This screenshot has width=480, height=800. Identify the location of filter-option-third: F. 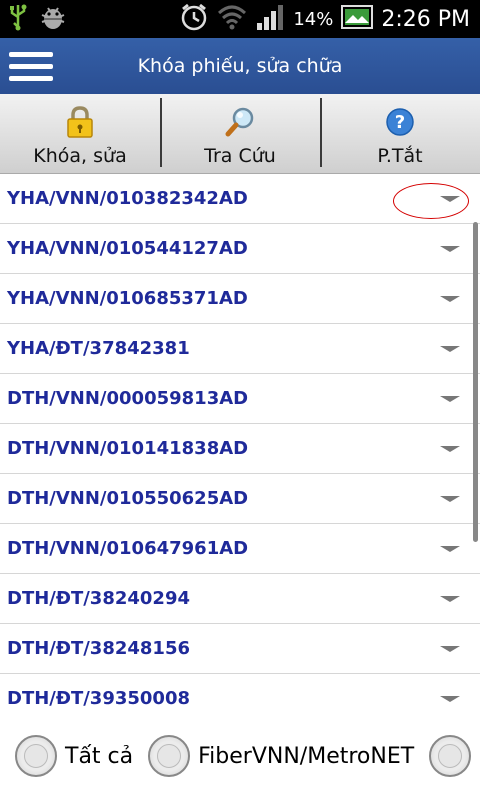
(454, 756).